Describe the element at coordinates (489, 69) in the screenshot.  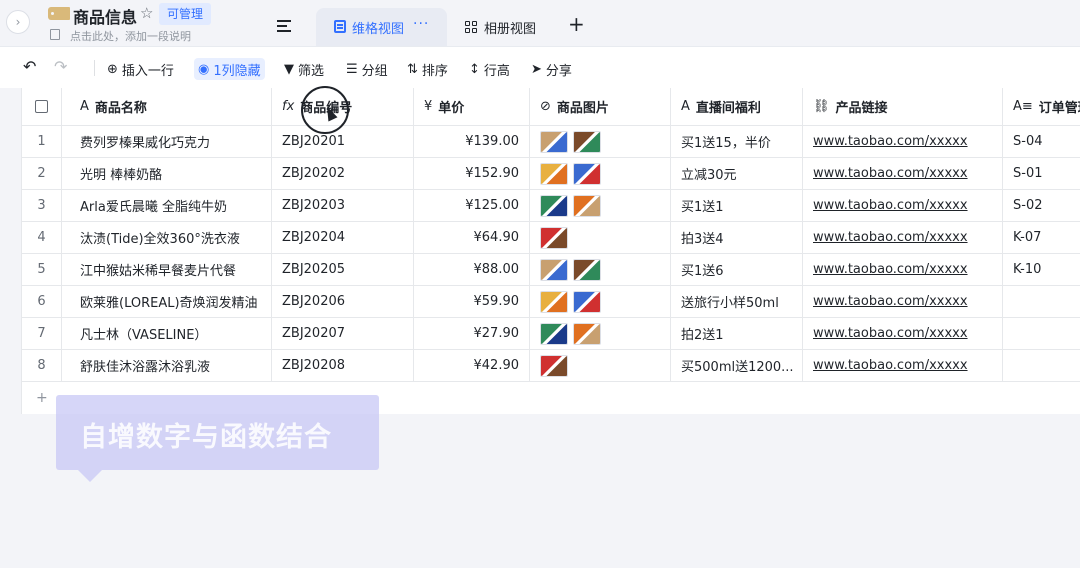
I see `row-height-button: ↕ 行高` at that location.